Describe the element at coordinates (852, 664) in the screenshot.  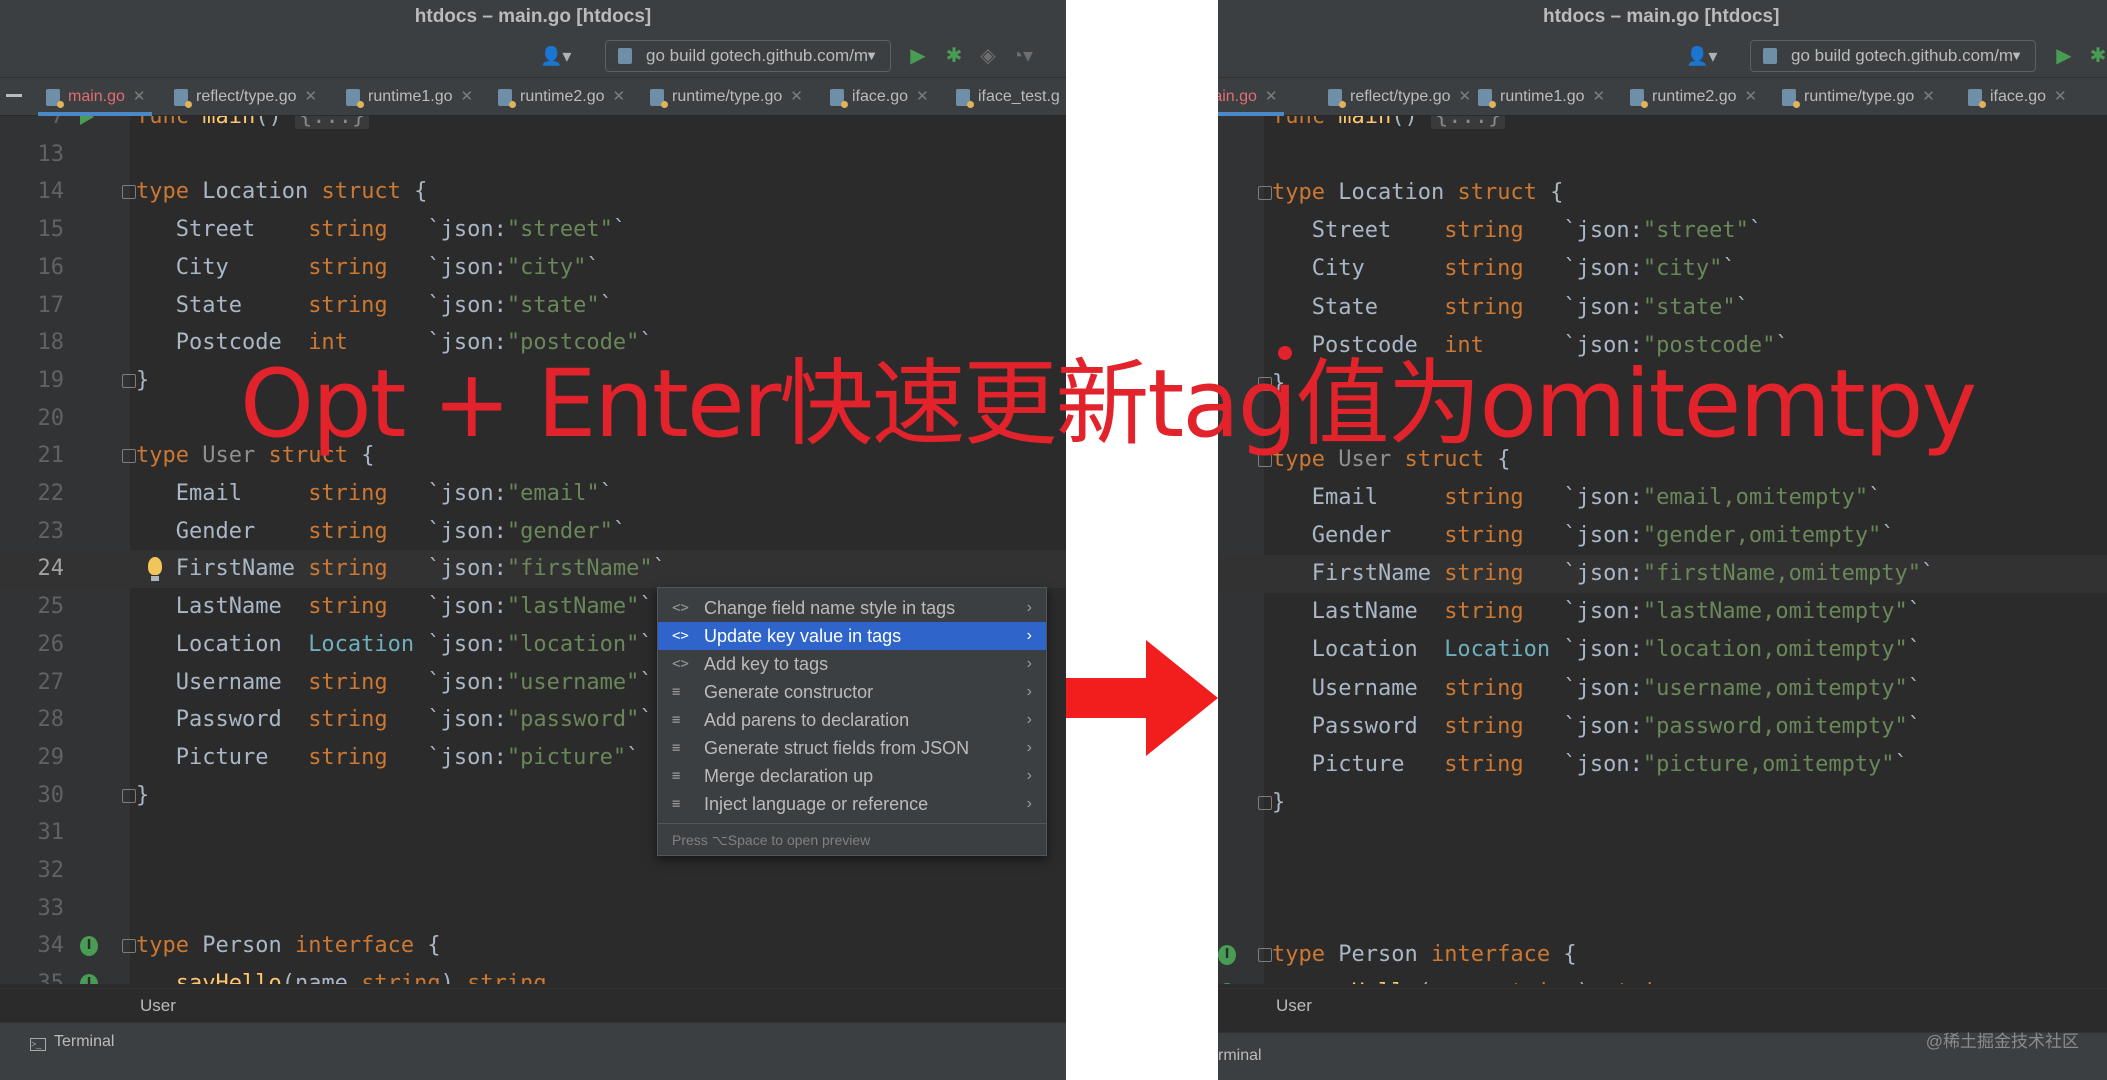
I see `popup-item: <> Add key to tags ›` at that location.